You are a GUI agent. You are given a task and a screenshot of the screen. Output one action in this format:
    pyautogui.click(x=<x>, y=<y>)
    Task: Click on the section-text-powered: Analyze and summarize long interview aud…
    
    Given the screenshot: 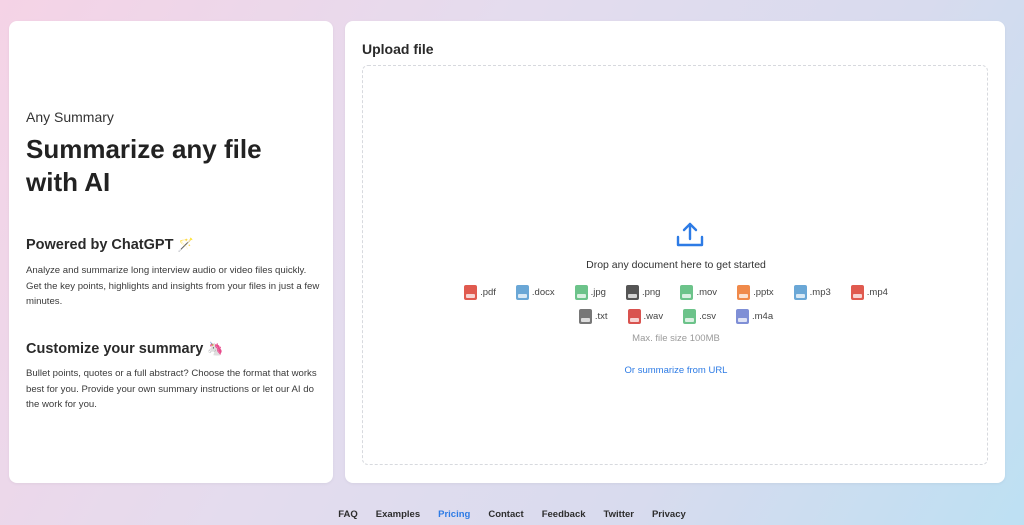 What is the action you would take?
    pyautogui.click(x=173, y=286)
    